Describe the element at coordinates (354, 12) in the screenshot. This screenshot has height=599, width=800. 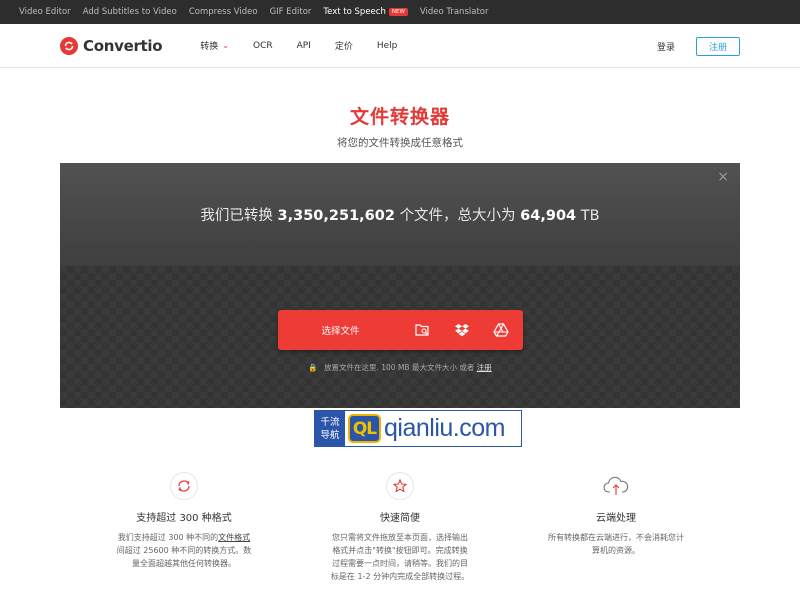
I see `topbar-link-text-to-speech-label: Text to Speech` at that location.